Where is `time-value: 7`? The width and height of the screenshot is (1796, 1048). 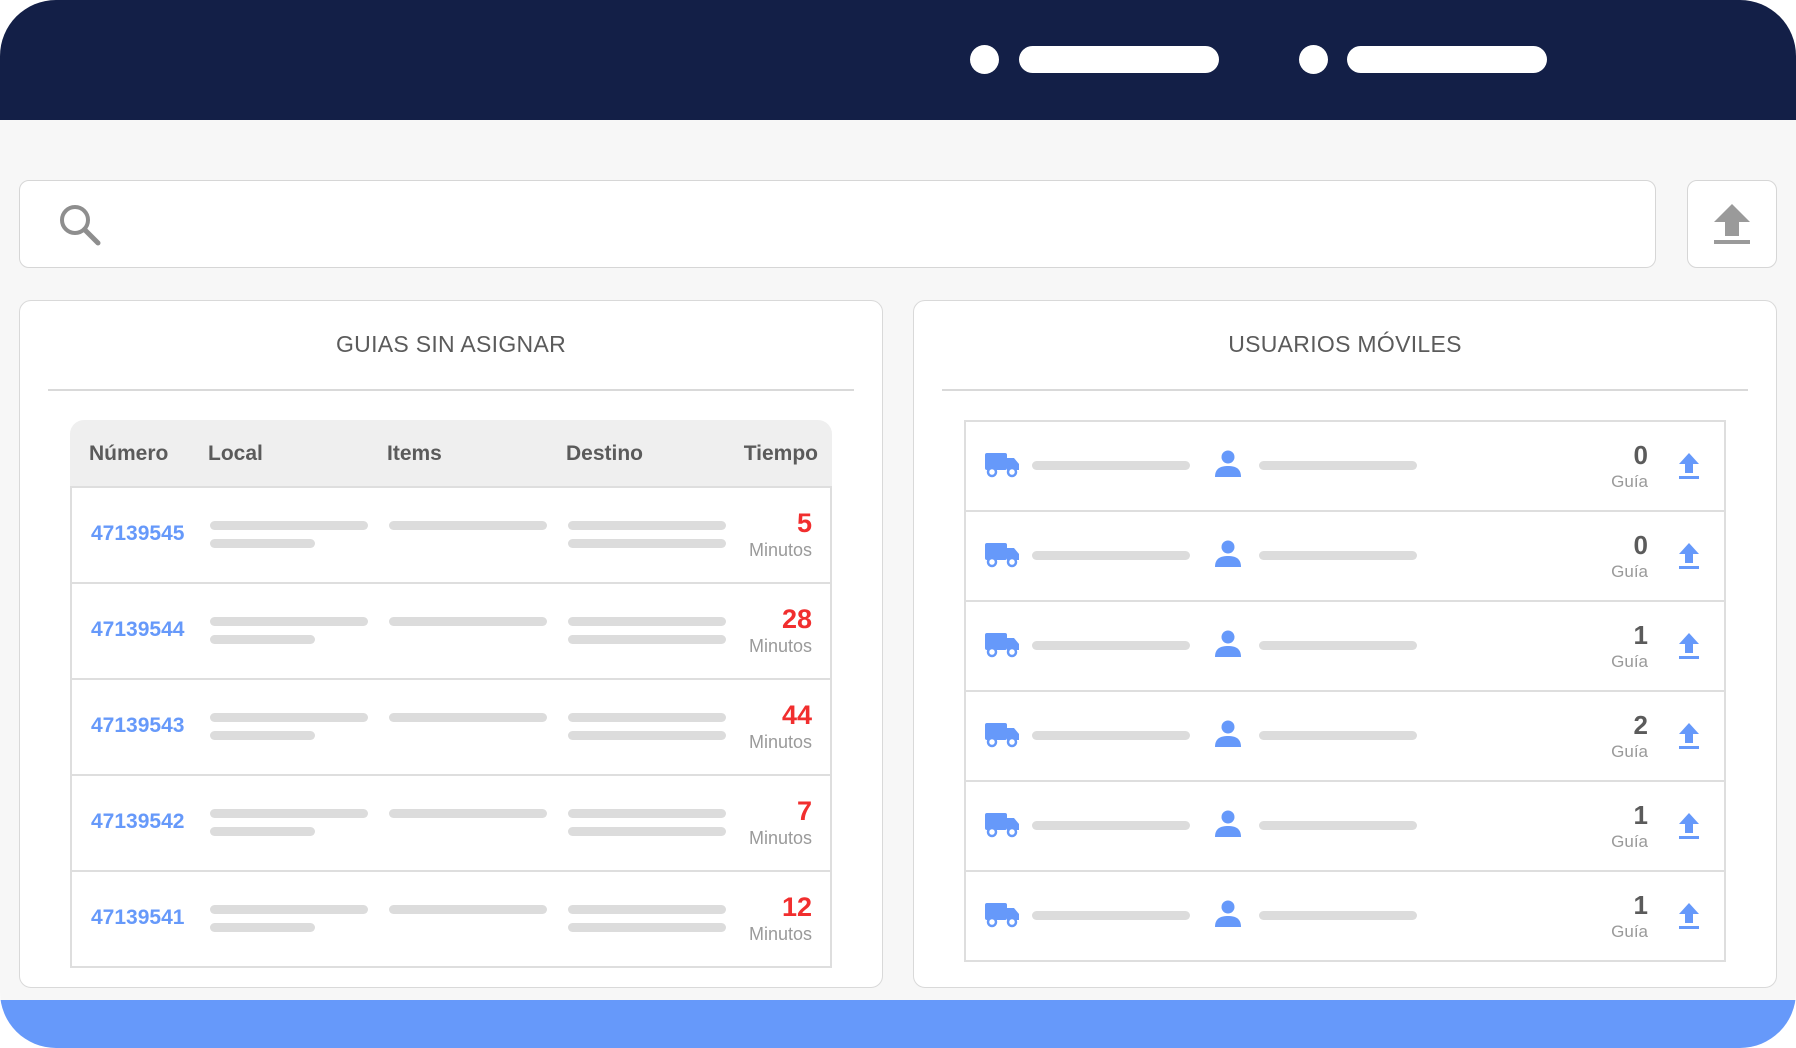 time-value: 7 is located at coordinates (804, 811).